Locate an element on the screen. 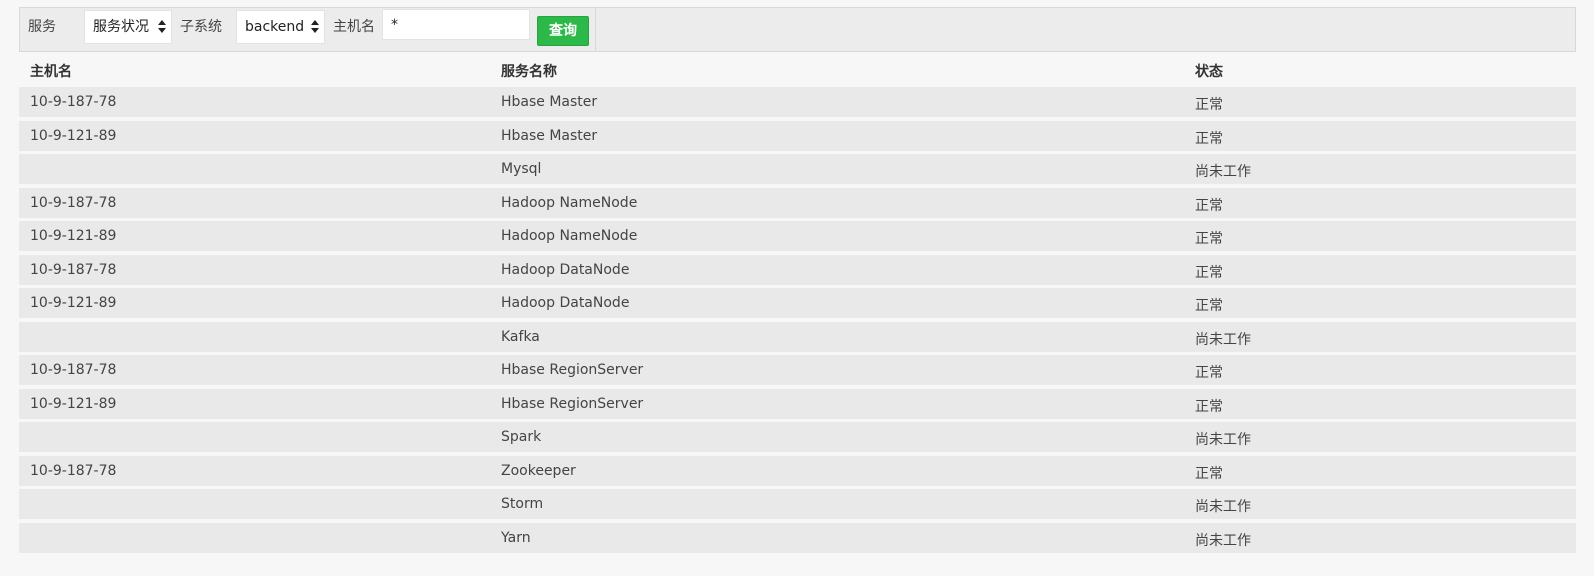 The image size is (1594, 576). table-row: 10-9-121-89 Hadoop NameNode 正常 is located at coordinates (797, 236).